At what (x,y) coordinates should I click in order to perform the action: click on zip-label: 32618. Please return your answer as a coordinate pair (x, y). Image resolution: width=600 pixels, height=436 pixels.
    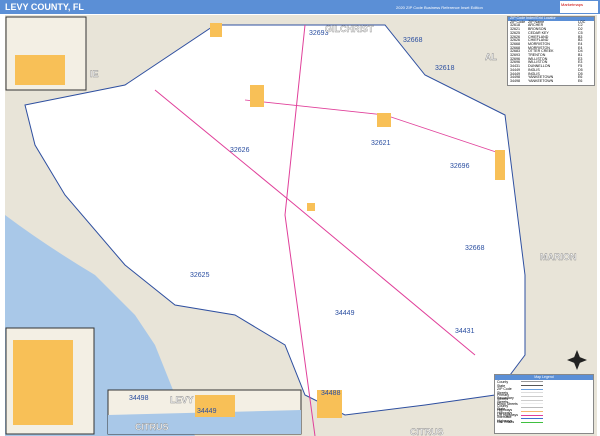
    Looking at the image, I should click on (445, 68).